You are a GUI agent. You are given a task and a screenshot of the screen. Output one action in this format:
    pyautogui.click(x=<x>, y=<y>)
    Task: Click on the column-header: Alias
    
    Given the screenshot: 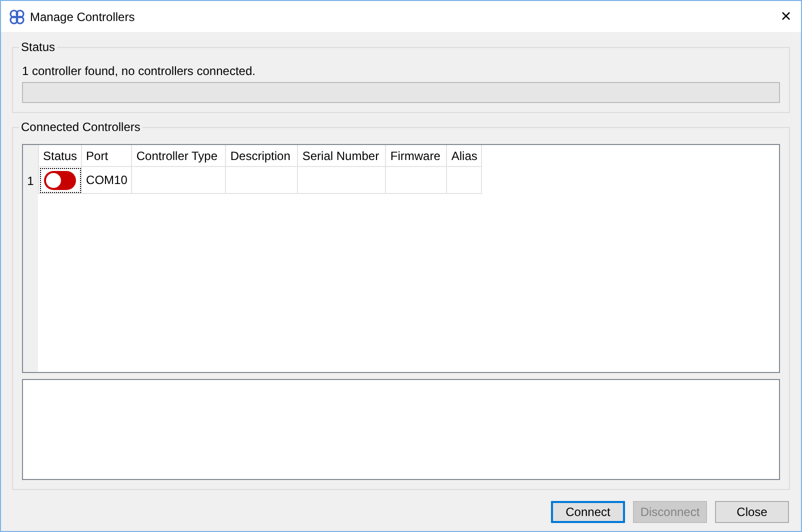 What is the action you would take?
    pyautogui.click(x=464, y=155)
    